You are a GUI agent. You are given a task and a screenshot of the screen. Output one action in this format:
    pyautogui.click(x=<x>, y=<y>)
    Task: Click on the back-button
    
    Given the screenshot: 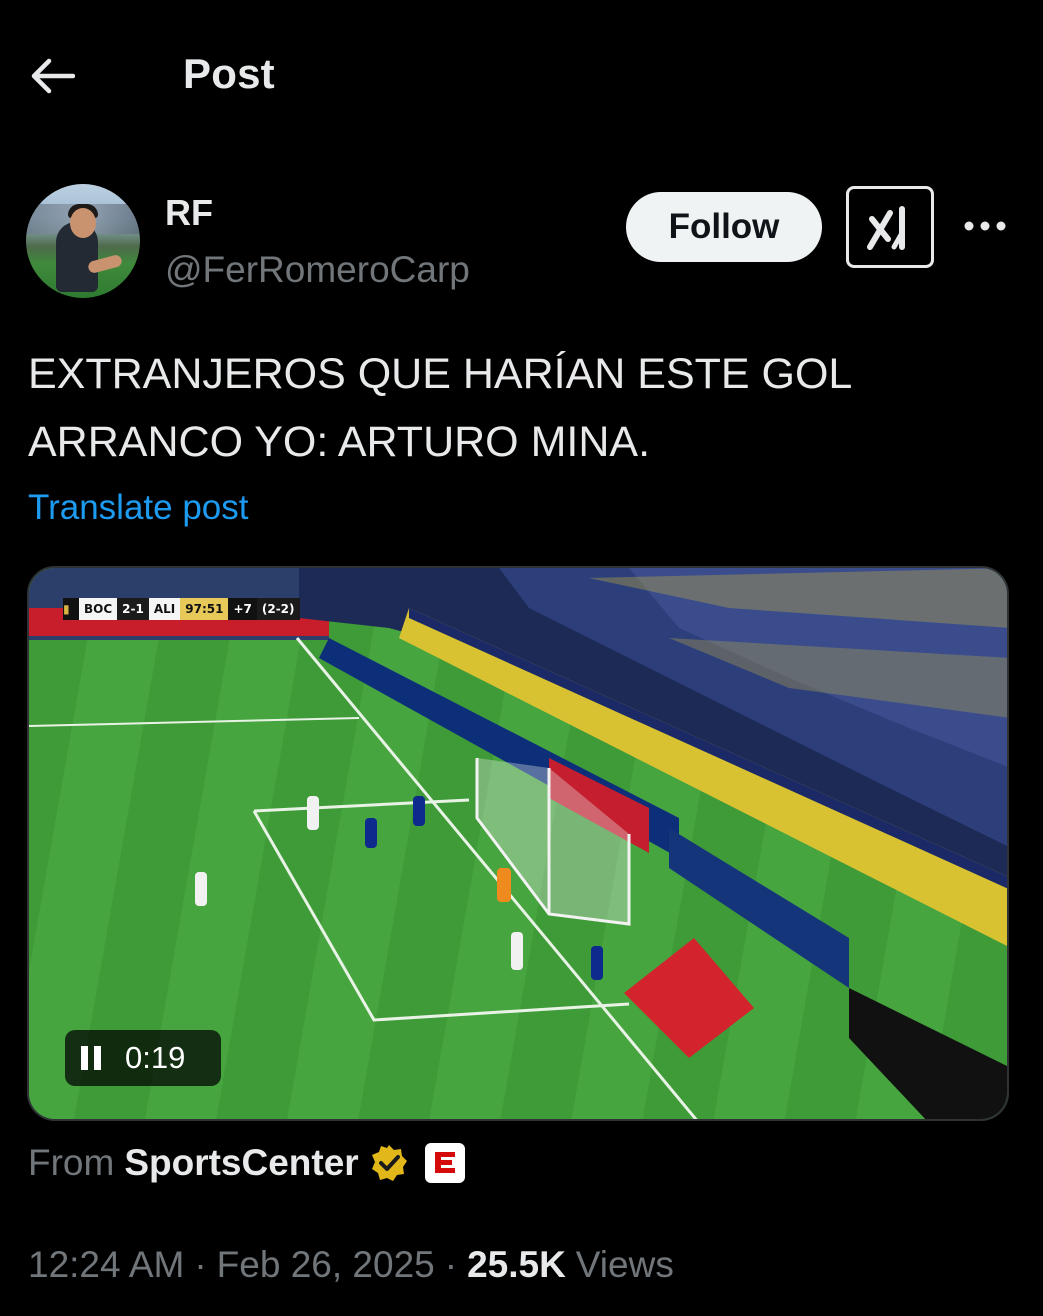 What is the action you would take?
    pyautogui.click(x=52, y=76)
    